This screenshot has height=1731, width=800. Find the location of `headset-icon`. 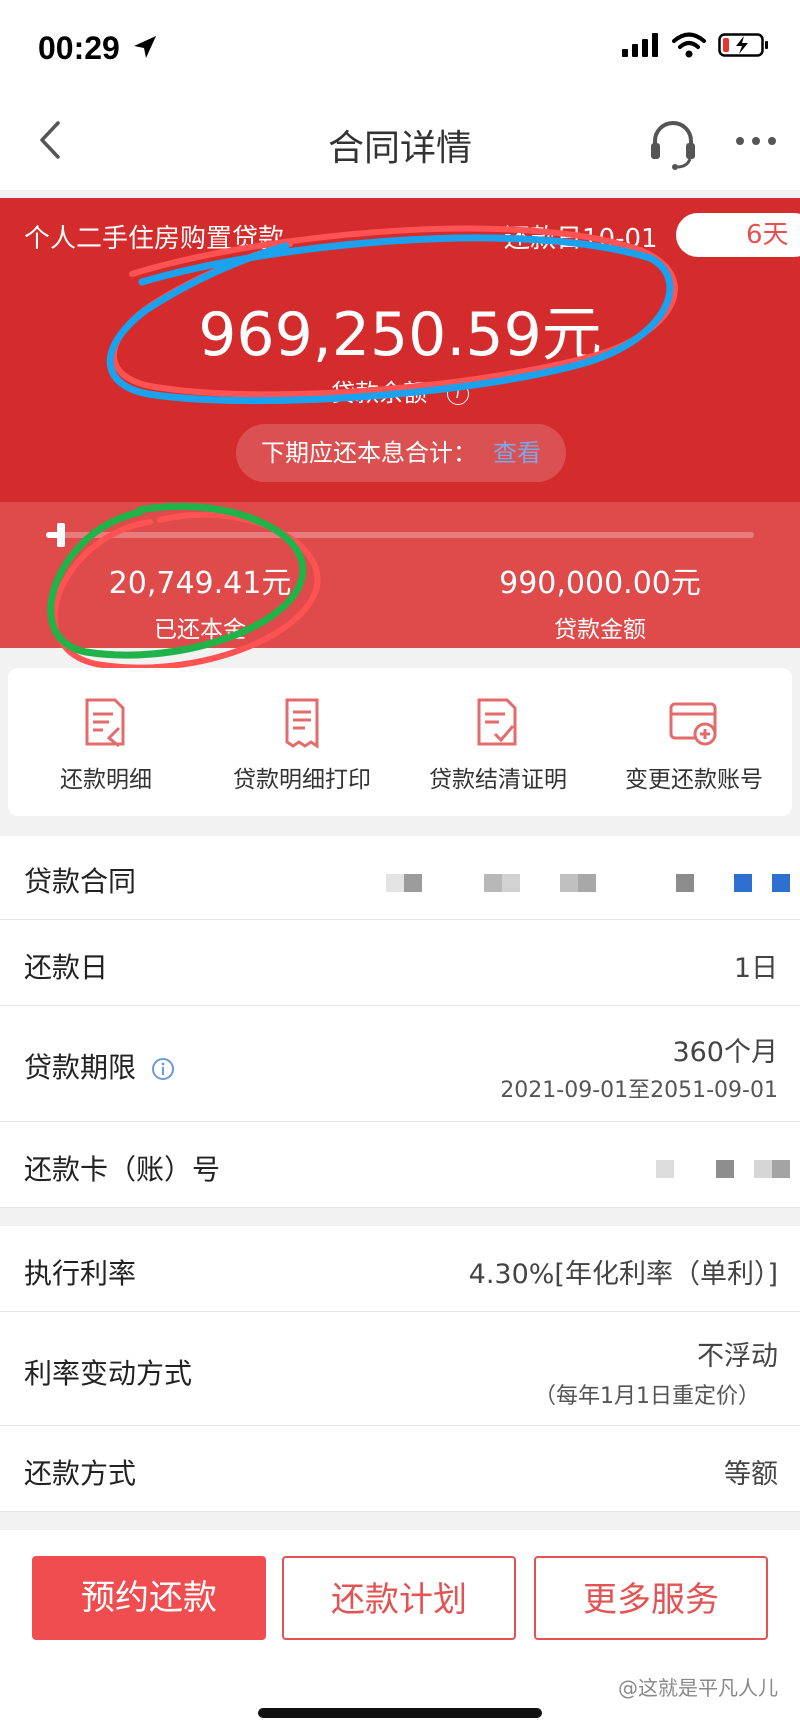

headset-icon is located at coordinates (673, 143).